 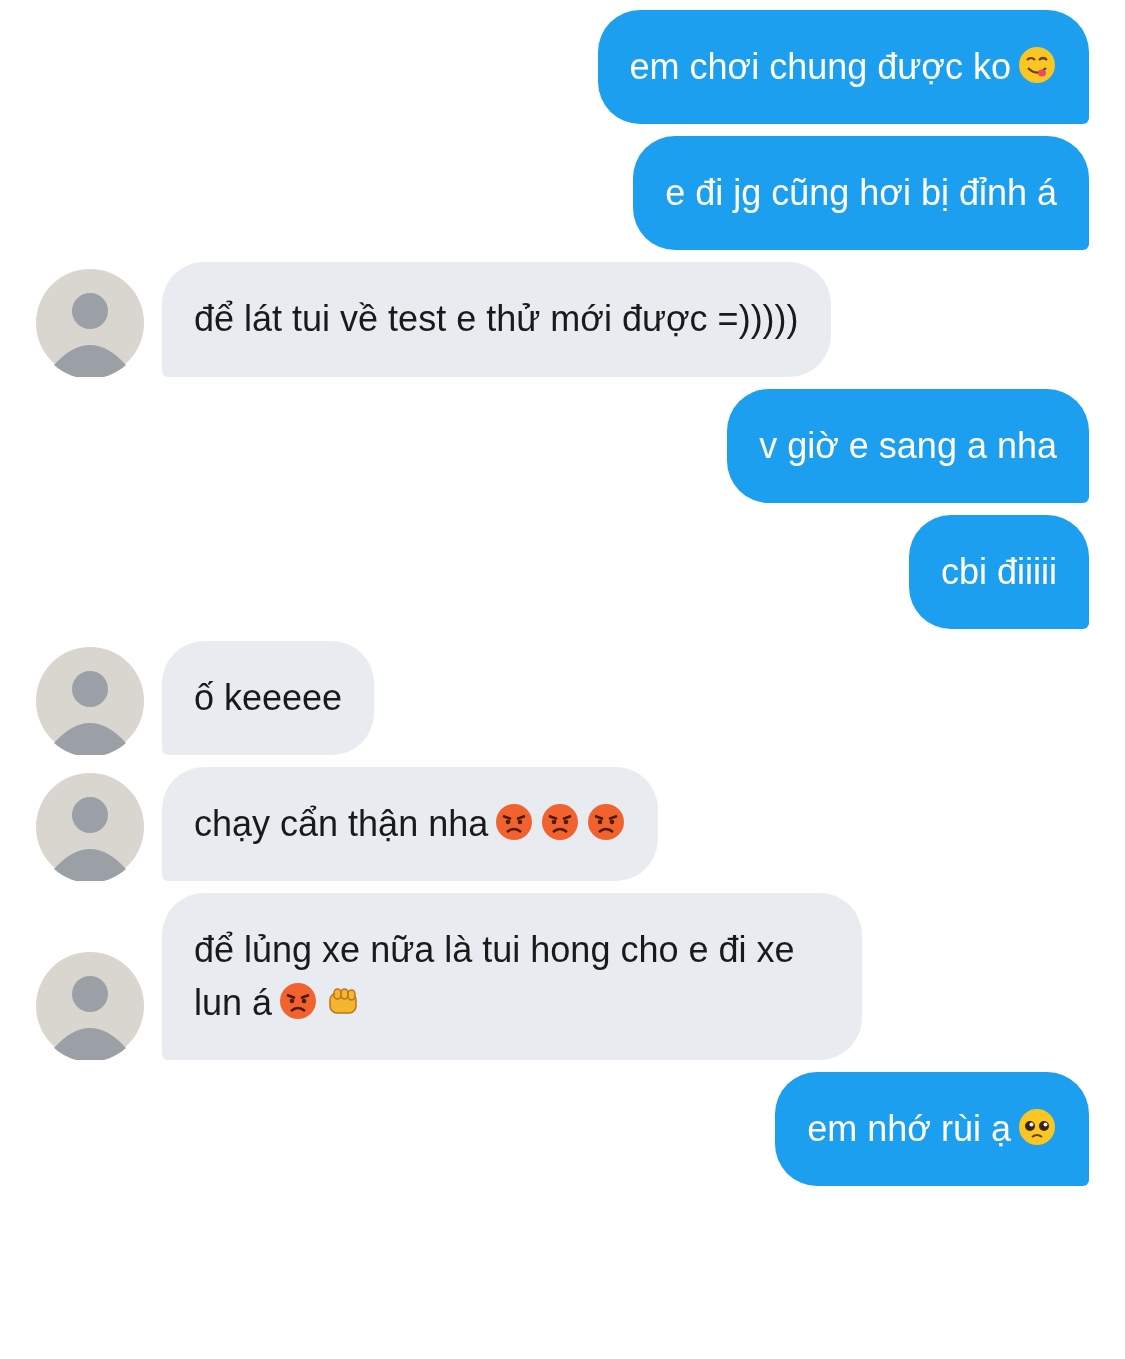 I want to click on message-bubble: để lủng xe nữa là tui hong cho e đi xe lun á, so click(x=512, y=976).